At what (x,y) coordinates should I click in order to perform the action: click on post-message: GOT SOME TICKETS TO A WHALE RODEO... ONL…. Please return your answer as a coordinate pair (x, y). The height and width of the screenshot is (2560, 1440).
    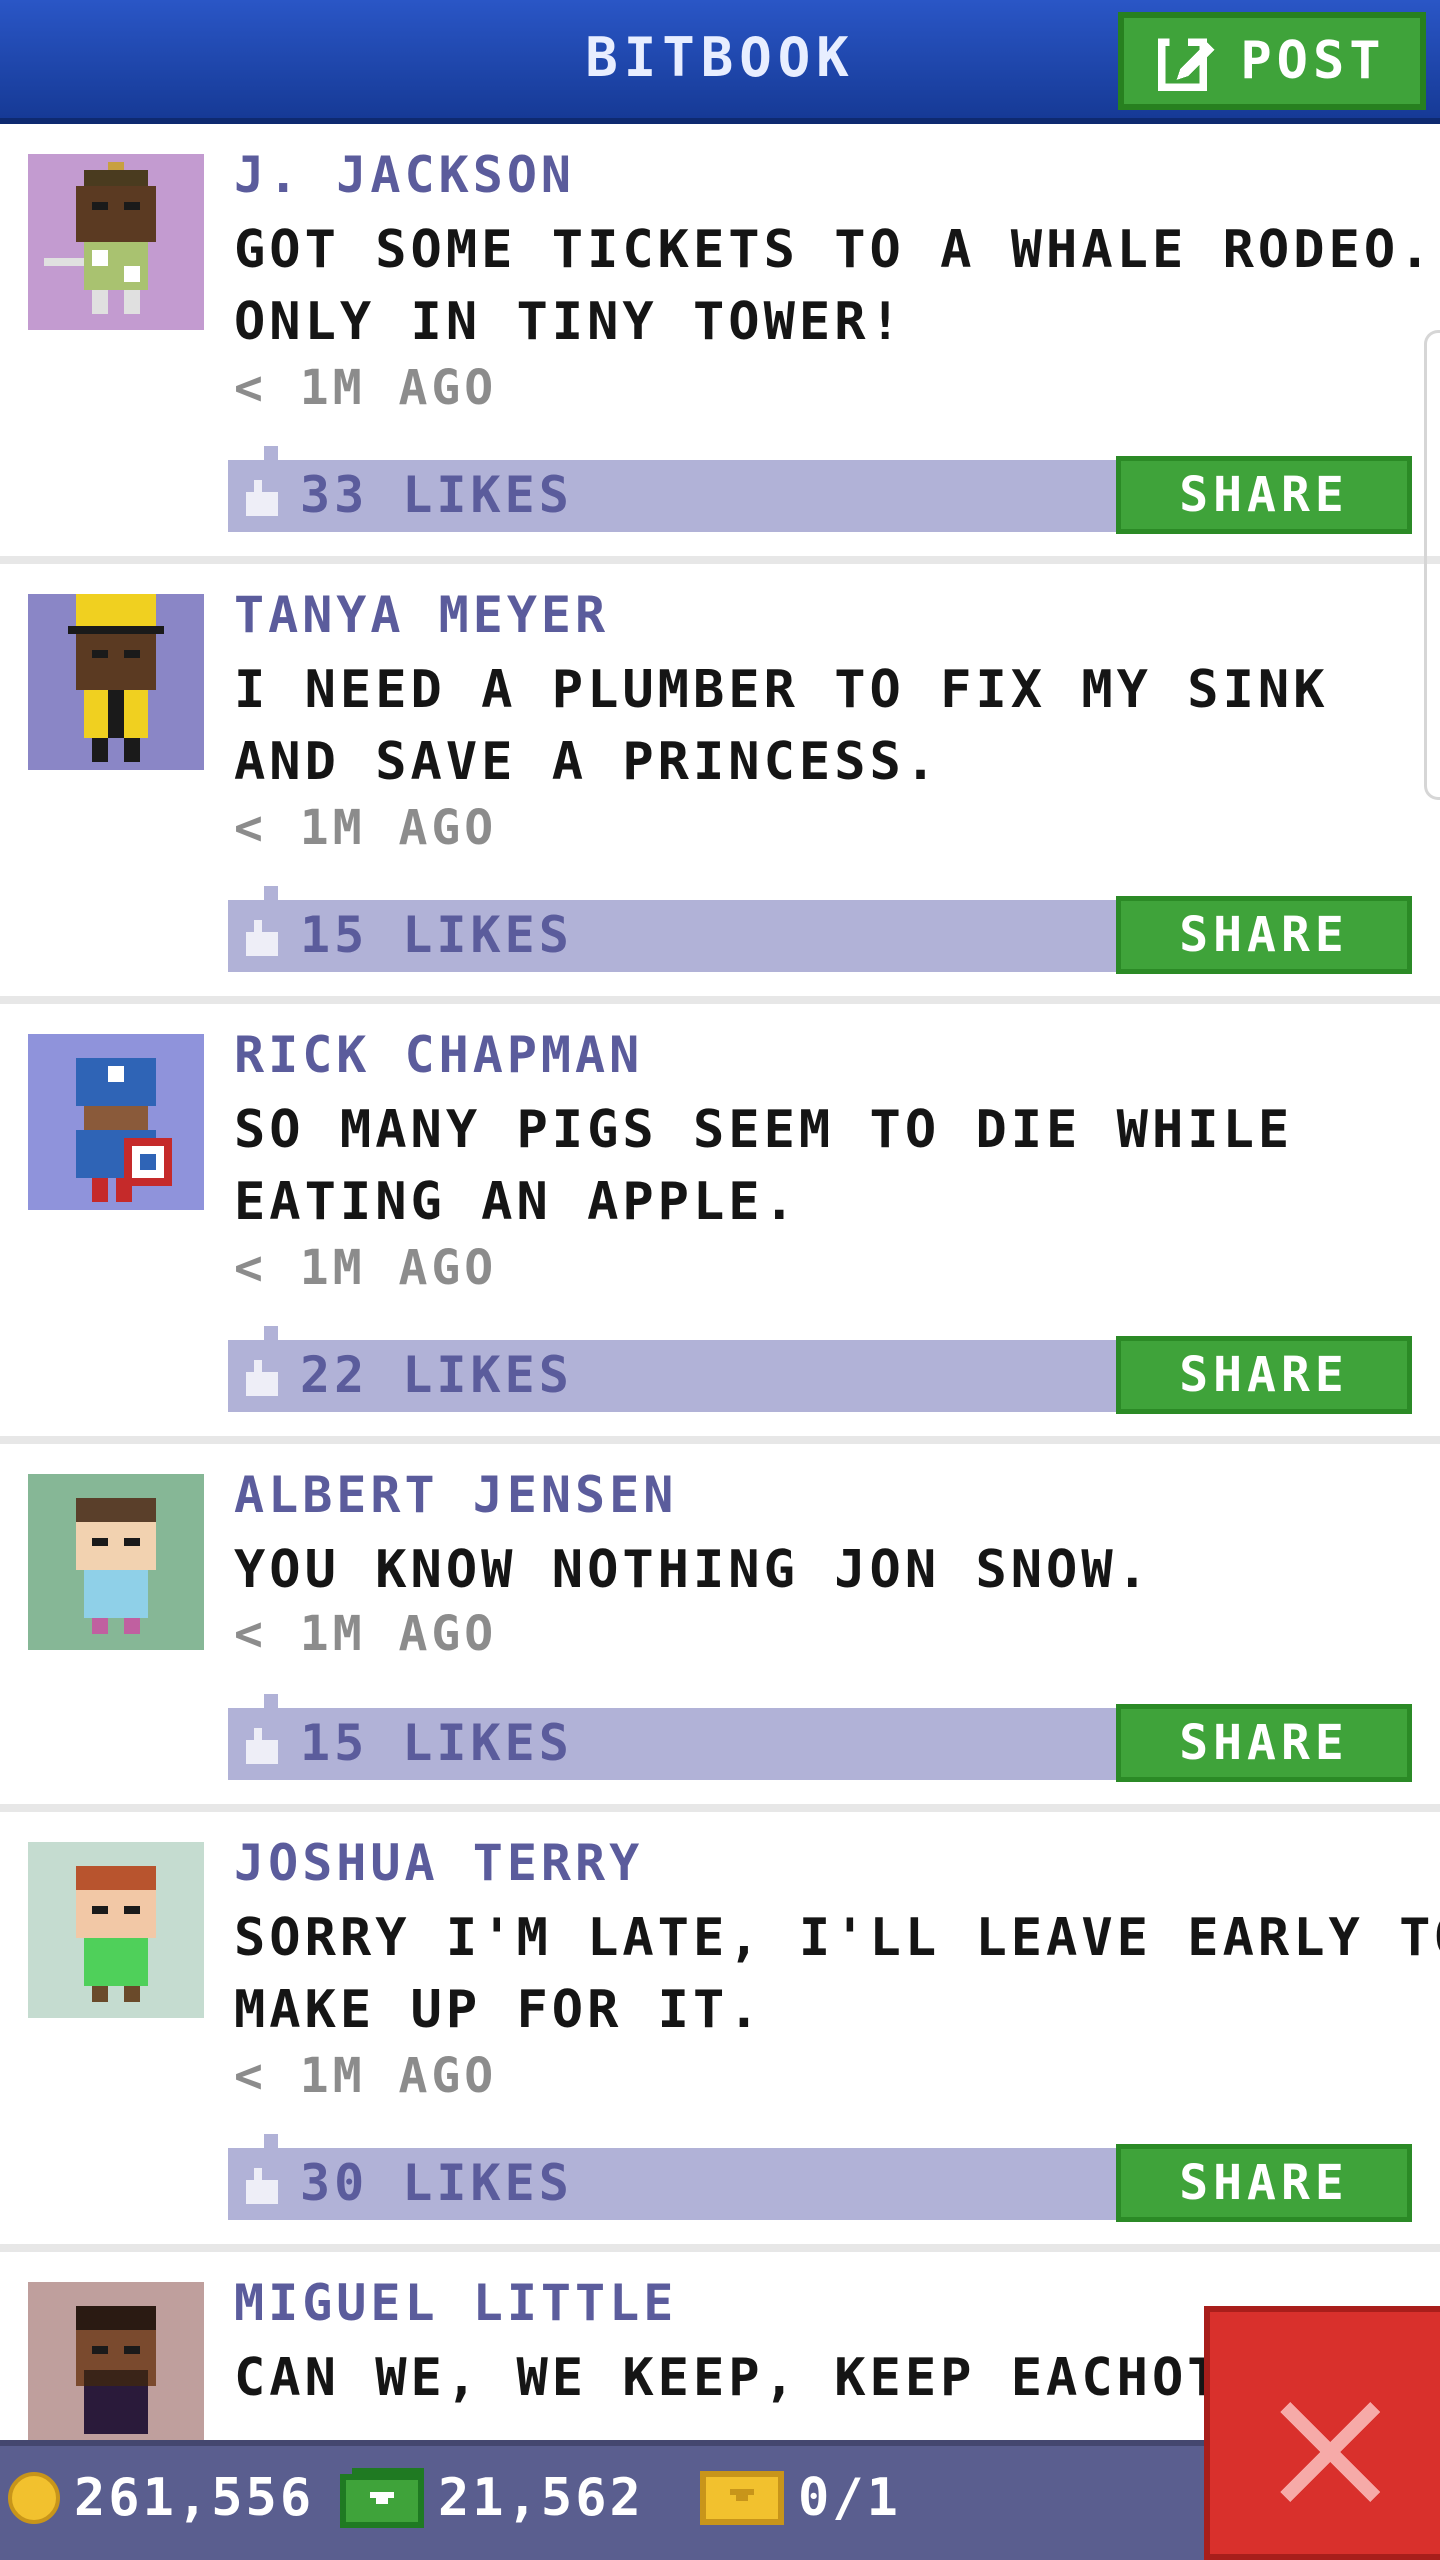
    Looking at the image, I should click on (837, 286).